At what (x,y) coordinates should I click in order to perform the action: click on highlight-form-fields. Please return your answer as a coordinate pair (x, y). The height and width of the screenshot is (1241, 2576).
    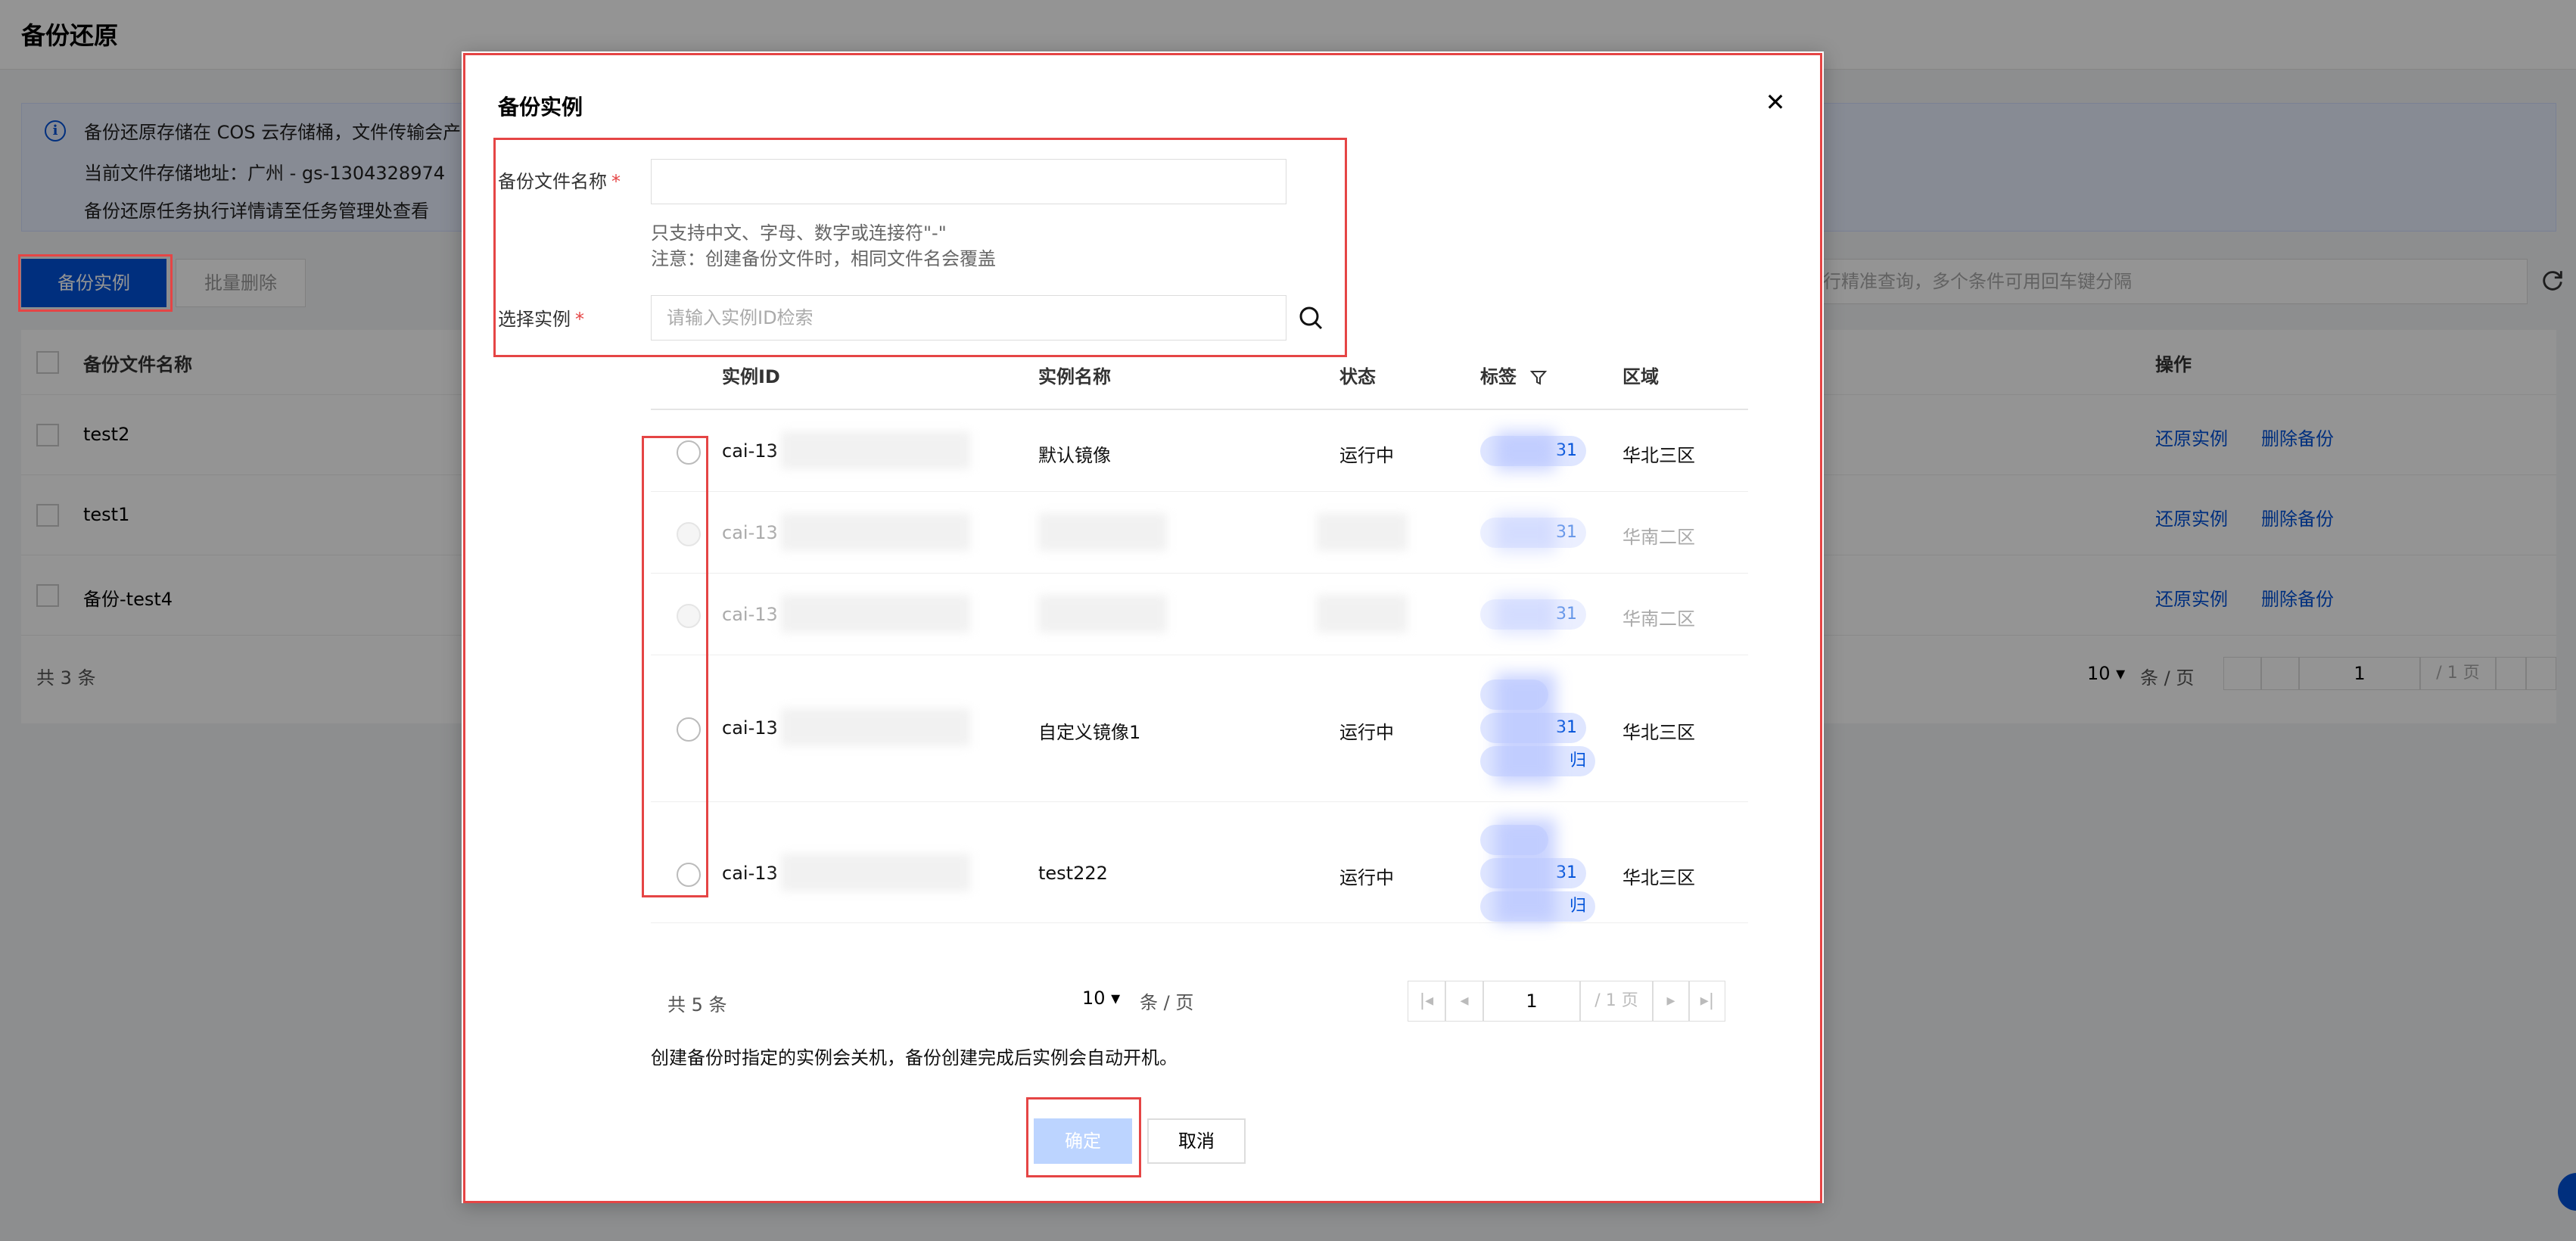
    Looking at the image, I should click on (920, 247).